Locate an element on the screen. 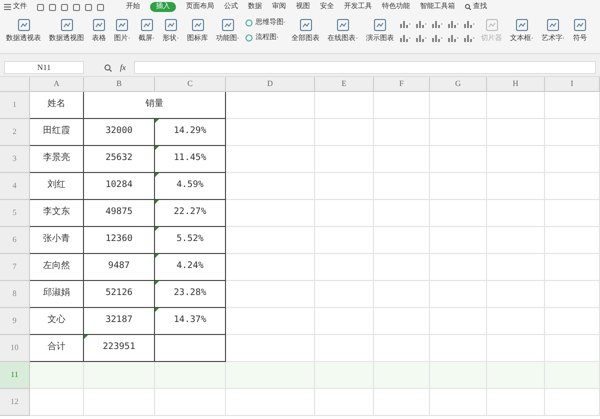  table-cell: 田红霞 is located at coordinates (57, 132).